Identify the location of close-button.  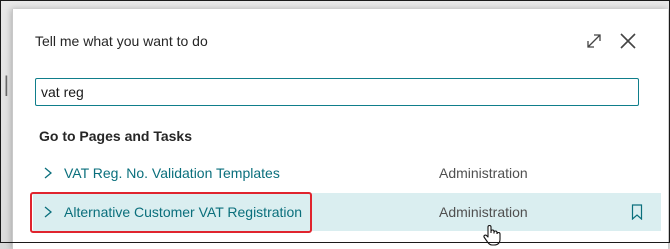
(628, 41).